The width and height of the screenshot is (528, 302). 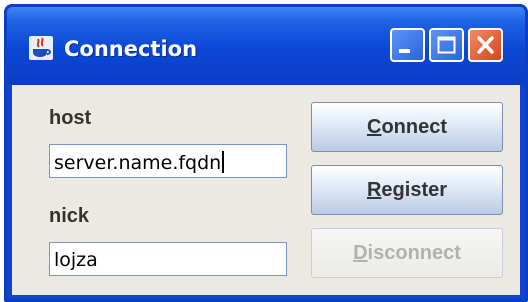 I want to click on nick-input: lojza, so click(x=168, y=259).